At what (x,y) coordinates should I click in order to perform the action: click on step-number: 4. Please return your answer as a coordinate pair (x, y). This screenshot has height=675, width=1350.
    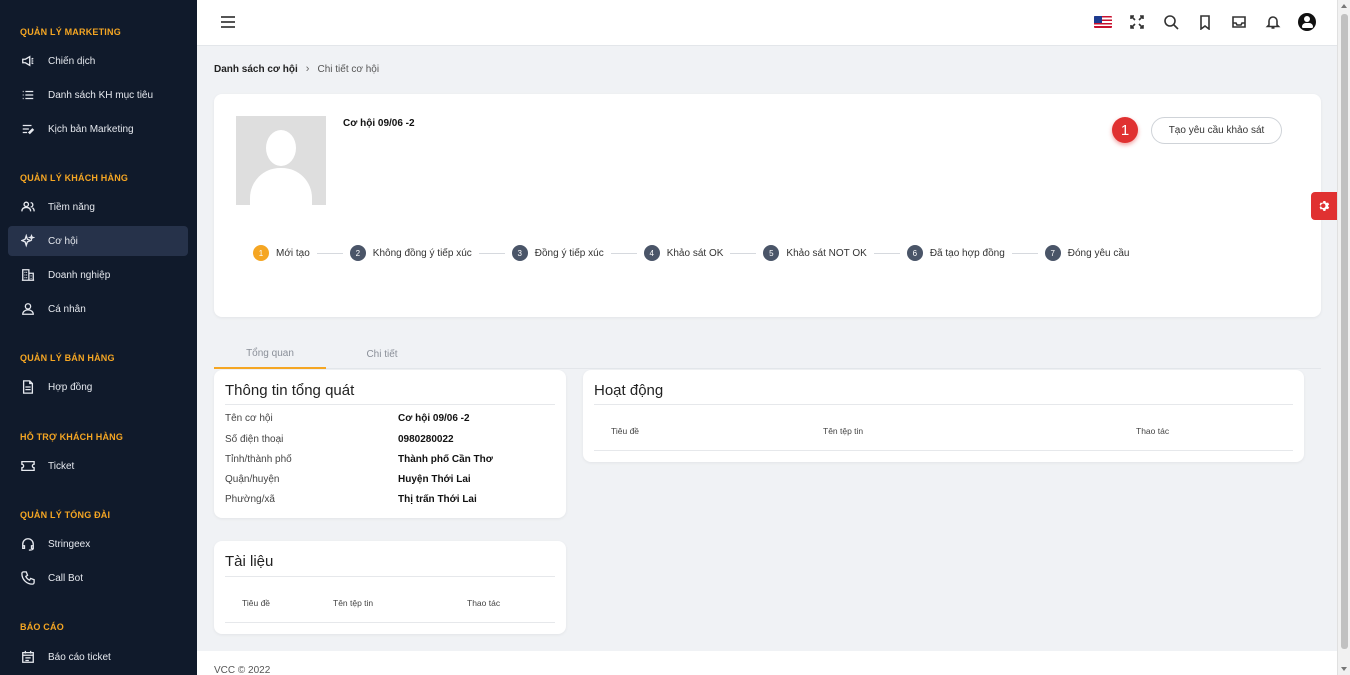
    Looking at the image, I should click on (651, 253).